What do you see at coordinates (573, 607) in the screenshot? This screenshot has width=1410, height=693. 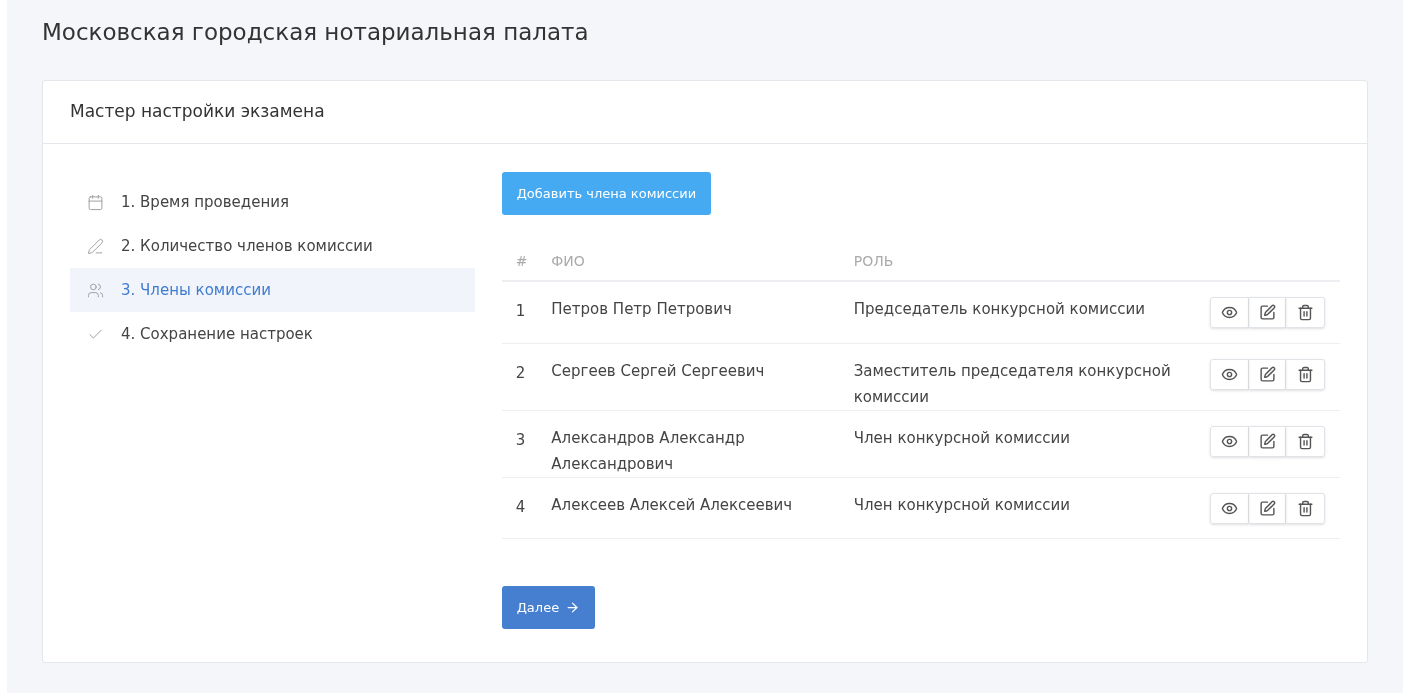 I see `arrow-right-icon` at bounding box center [573, 607].